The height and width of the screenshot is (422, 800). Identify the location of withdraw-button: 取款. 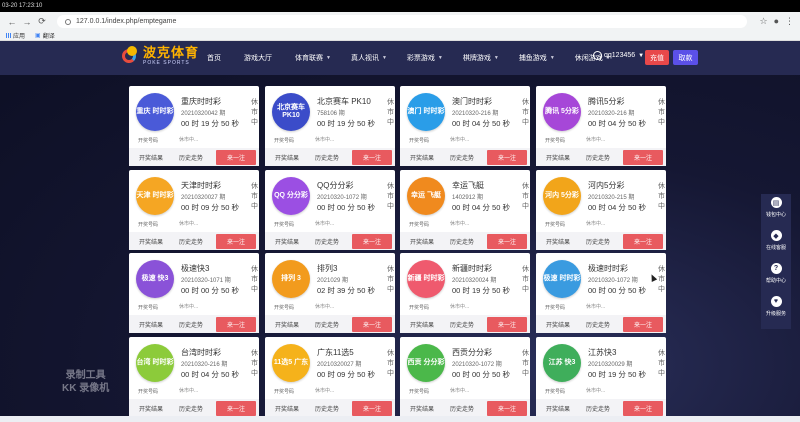
(685, 57).